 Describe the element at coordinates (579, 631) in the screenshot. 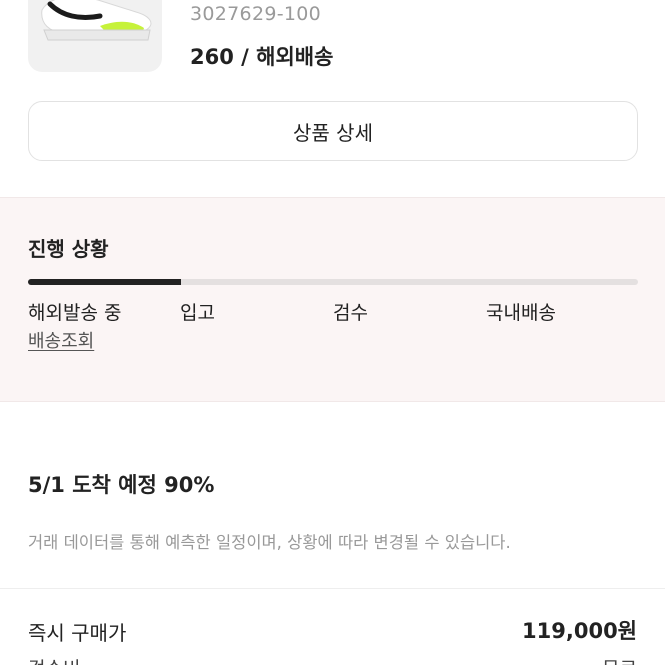

I see `instant-buy-price: 119,000원` at that location.